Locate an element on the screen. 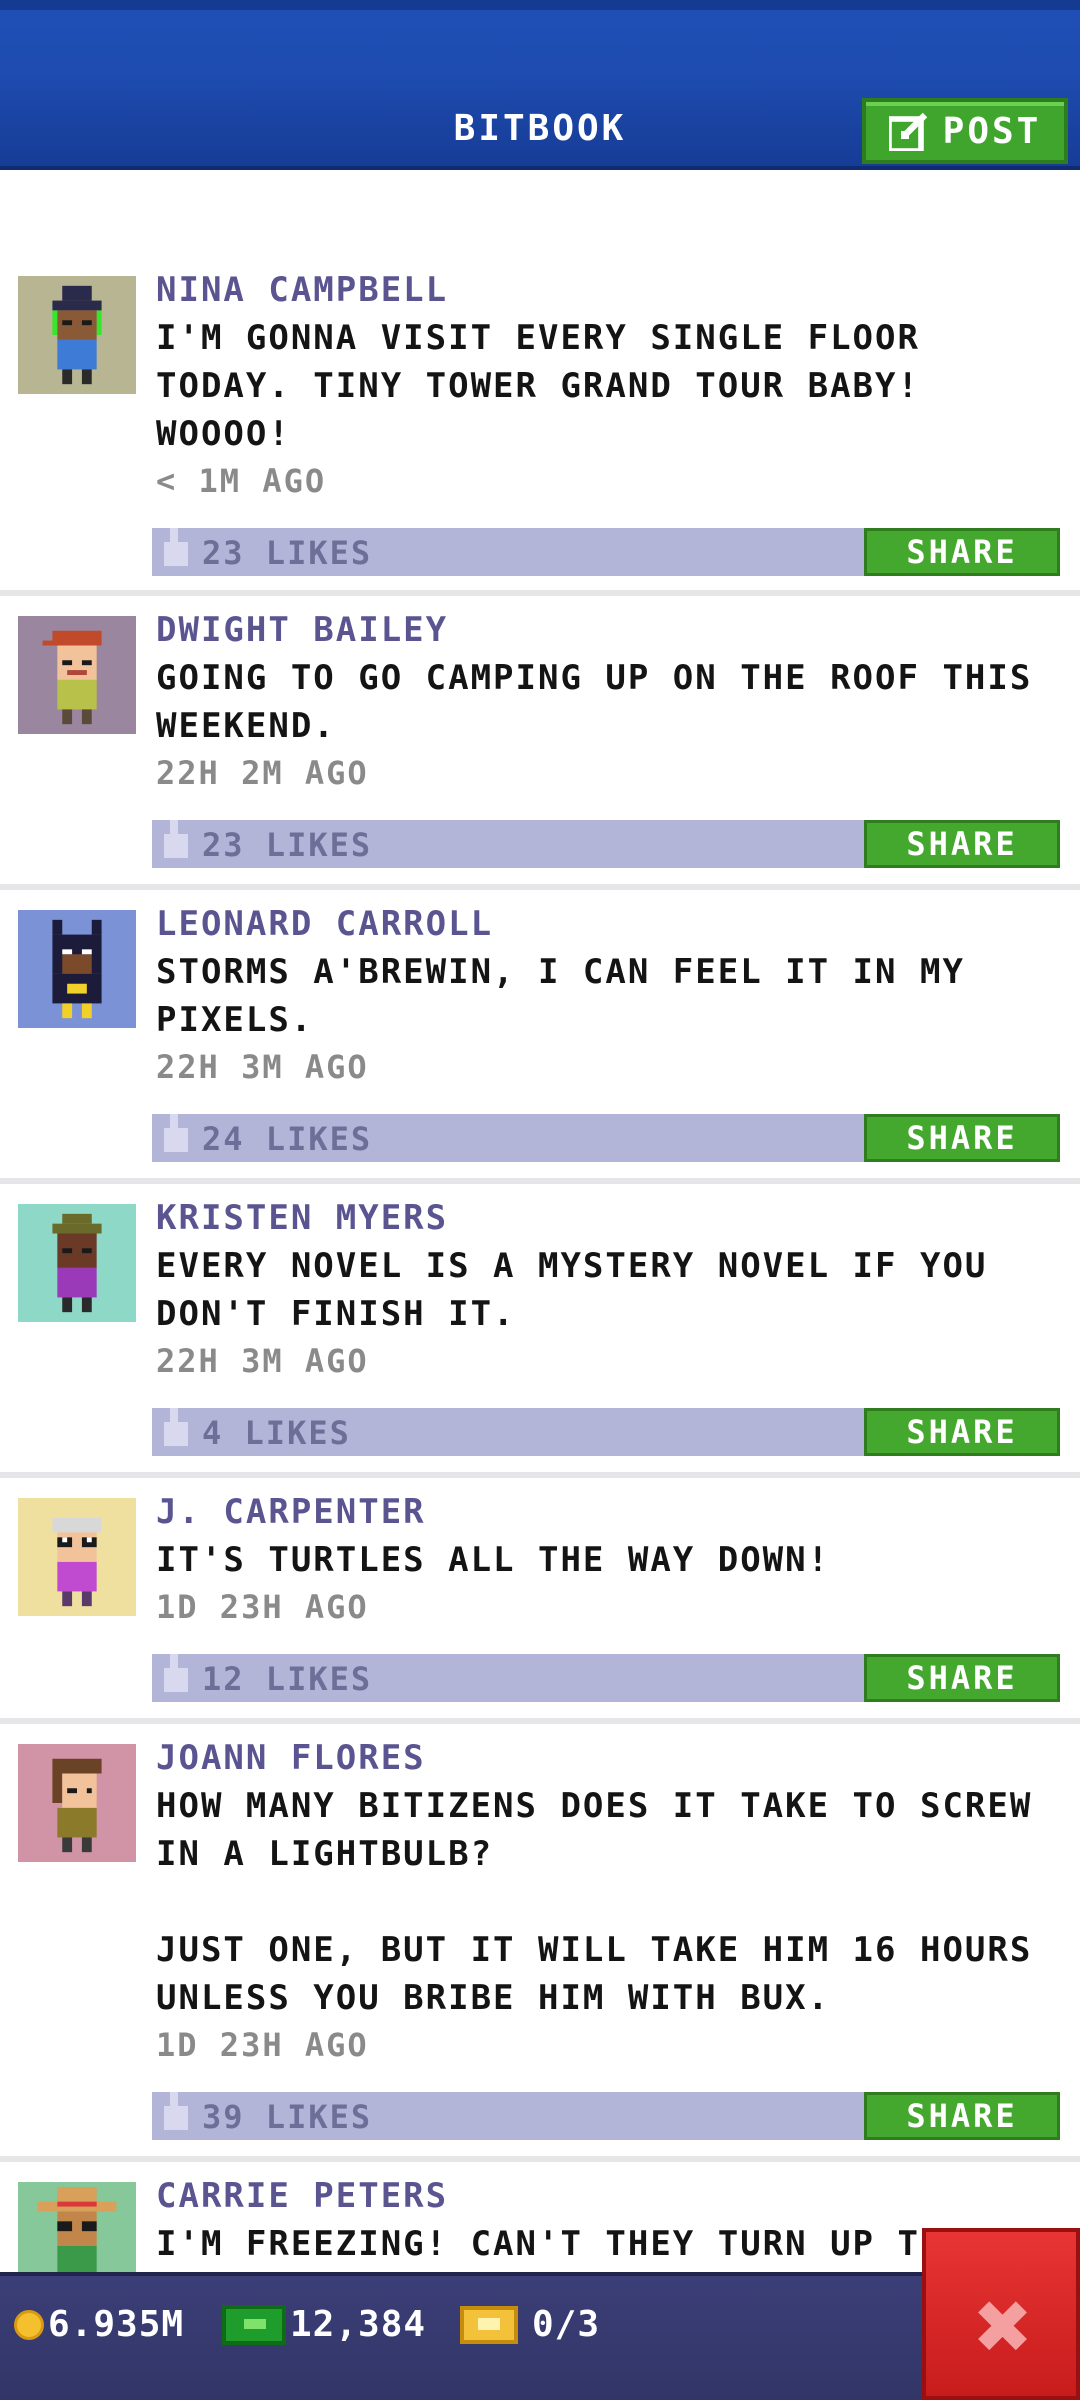  likes-count: 12 LIKES is located at coordinates (287, 1679).